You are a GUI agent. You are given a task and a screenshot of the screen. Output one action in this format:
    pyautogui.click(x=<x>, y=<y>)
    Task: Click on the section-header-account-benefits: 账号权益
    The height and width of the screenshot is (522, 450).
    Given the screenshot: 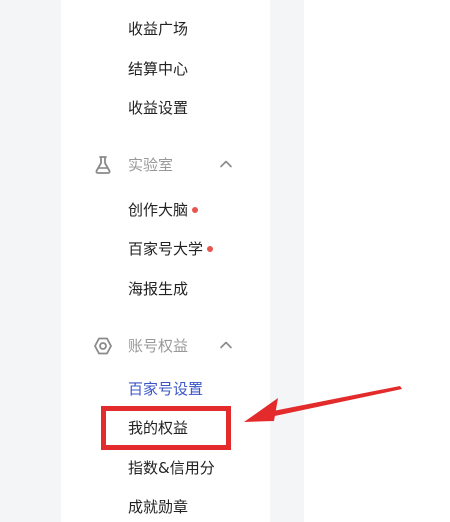 What is the action you would take?
    pyautogui.click(x=168, y=346)
    